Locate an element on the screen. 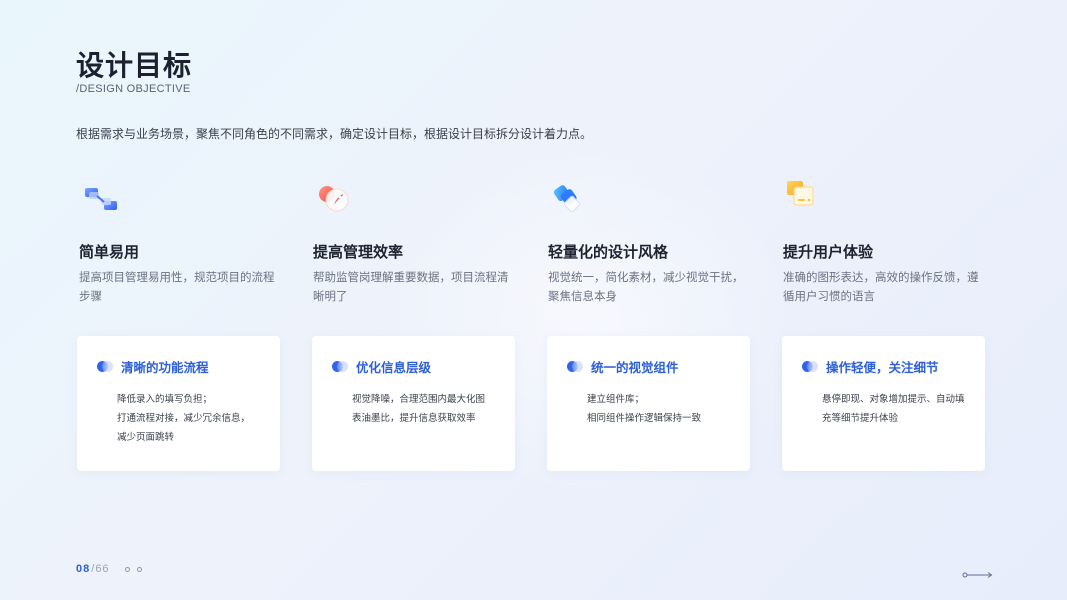  detail-card-3: 统一的视觉组件 建立组件库； 相同组件操作逻辑保持一致 is located at coordinates (648, 403).